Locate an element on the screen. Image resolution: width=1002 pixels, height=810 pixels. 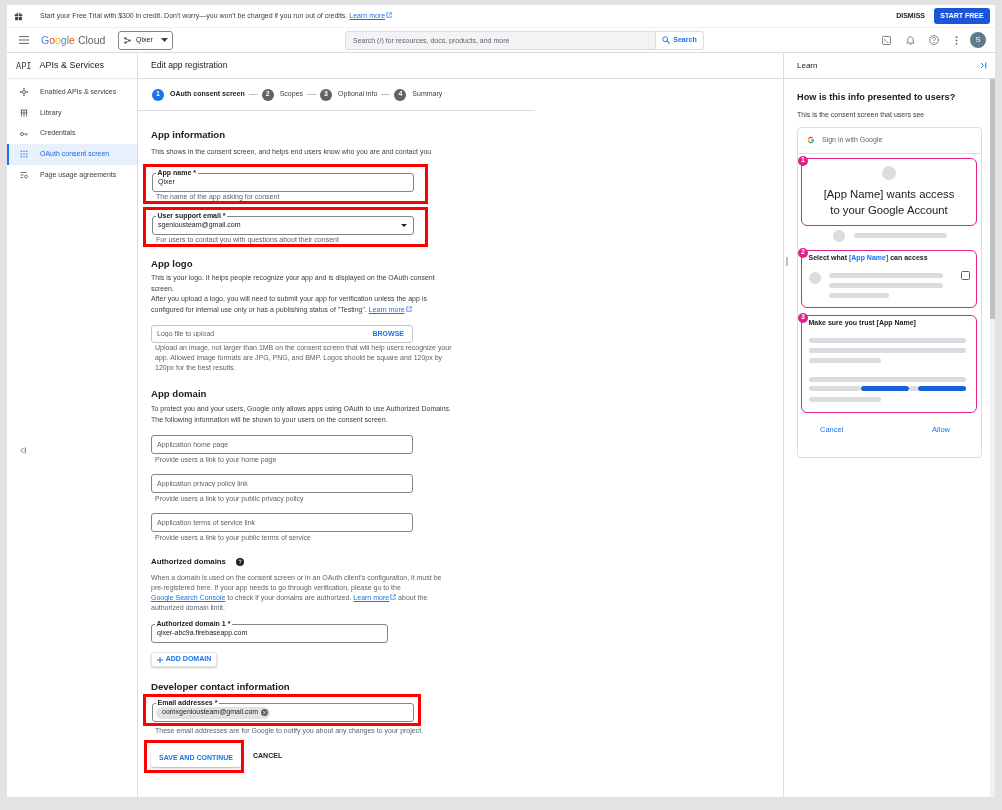
remove-icon is located at coordinates (265, 712).